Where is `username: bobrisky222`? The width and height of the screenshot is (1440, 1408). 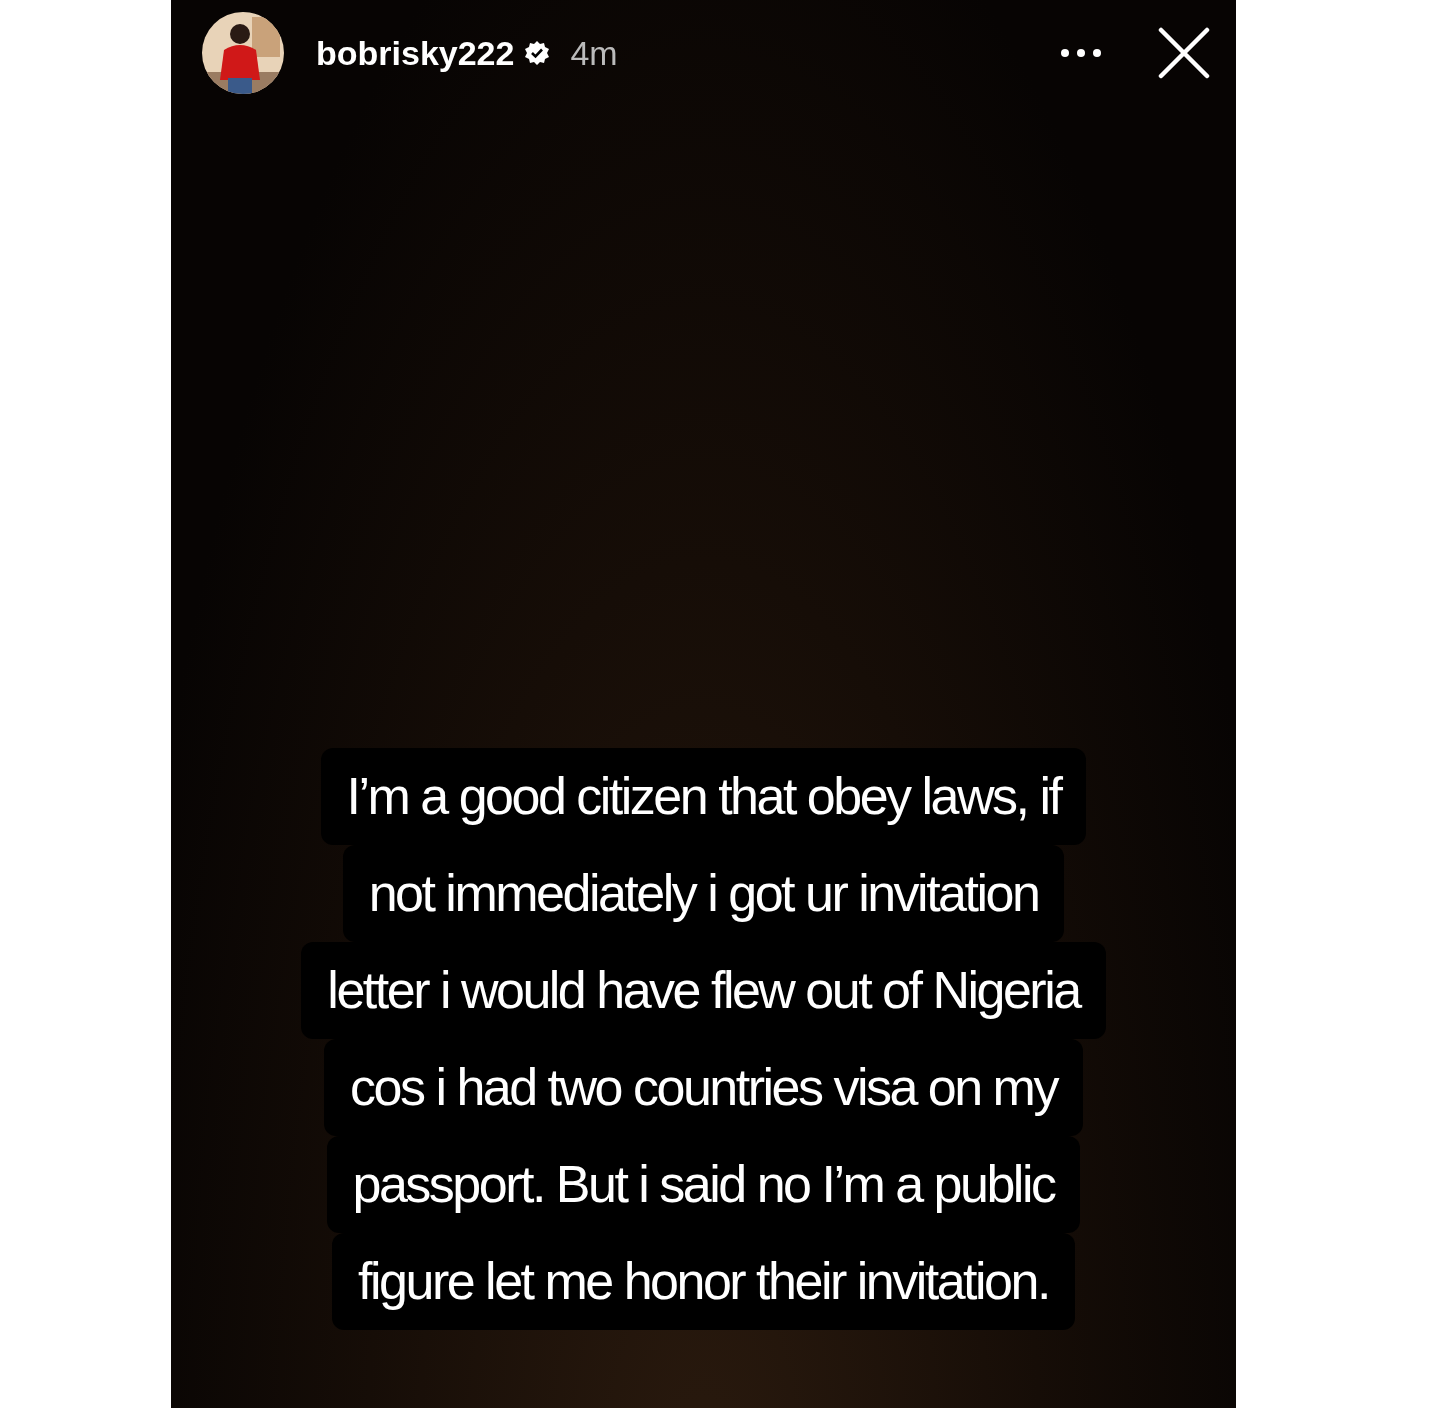 username: bobrisky222 is located at coordinates (415, 53).